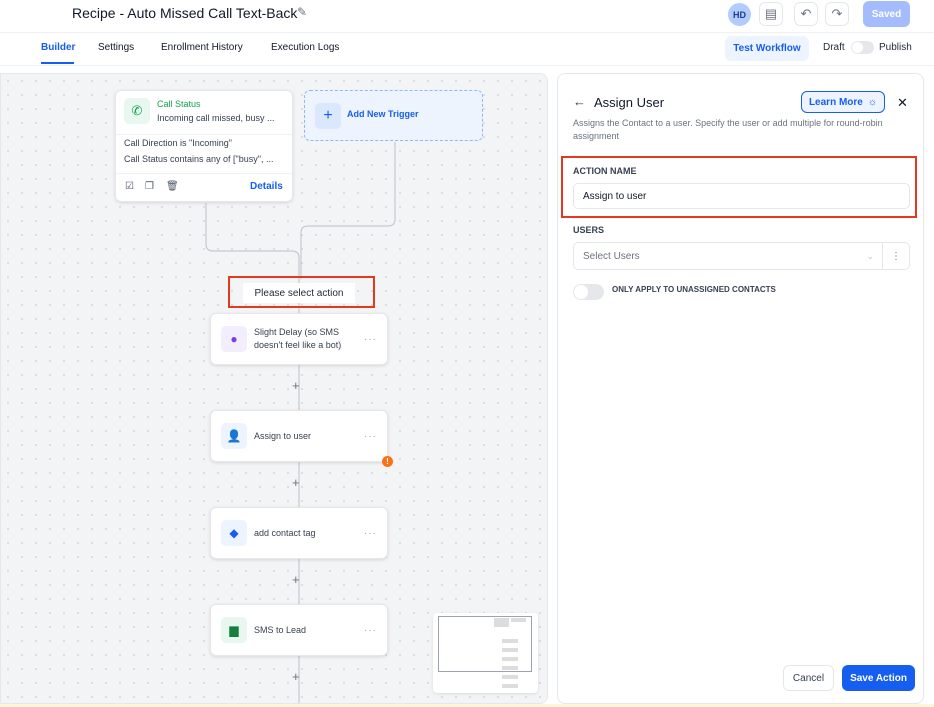 Image resolution: width=934 pixels, height=707 pixels. What do you see at coordinates (58, 47) in the screenshot?
I see `tab-builder: Builder` at bounding box center [58, 47].